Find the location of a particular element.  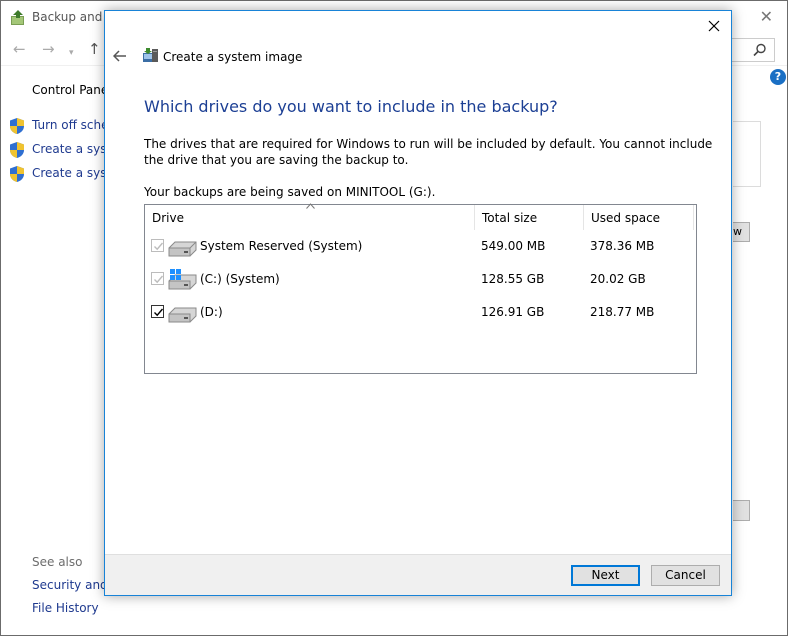

sidebar-title: Control Panel is located at coordinates (72, 90).